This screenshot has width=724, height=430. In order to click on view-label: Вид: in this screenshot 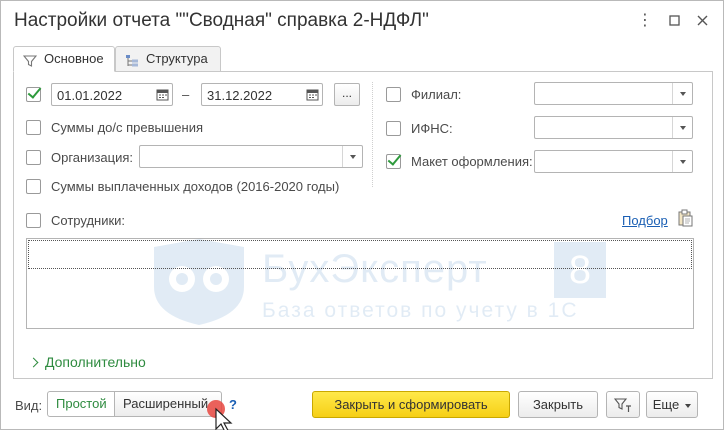, I will do `click(29, 405)`.